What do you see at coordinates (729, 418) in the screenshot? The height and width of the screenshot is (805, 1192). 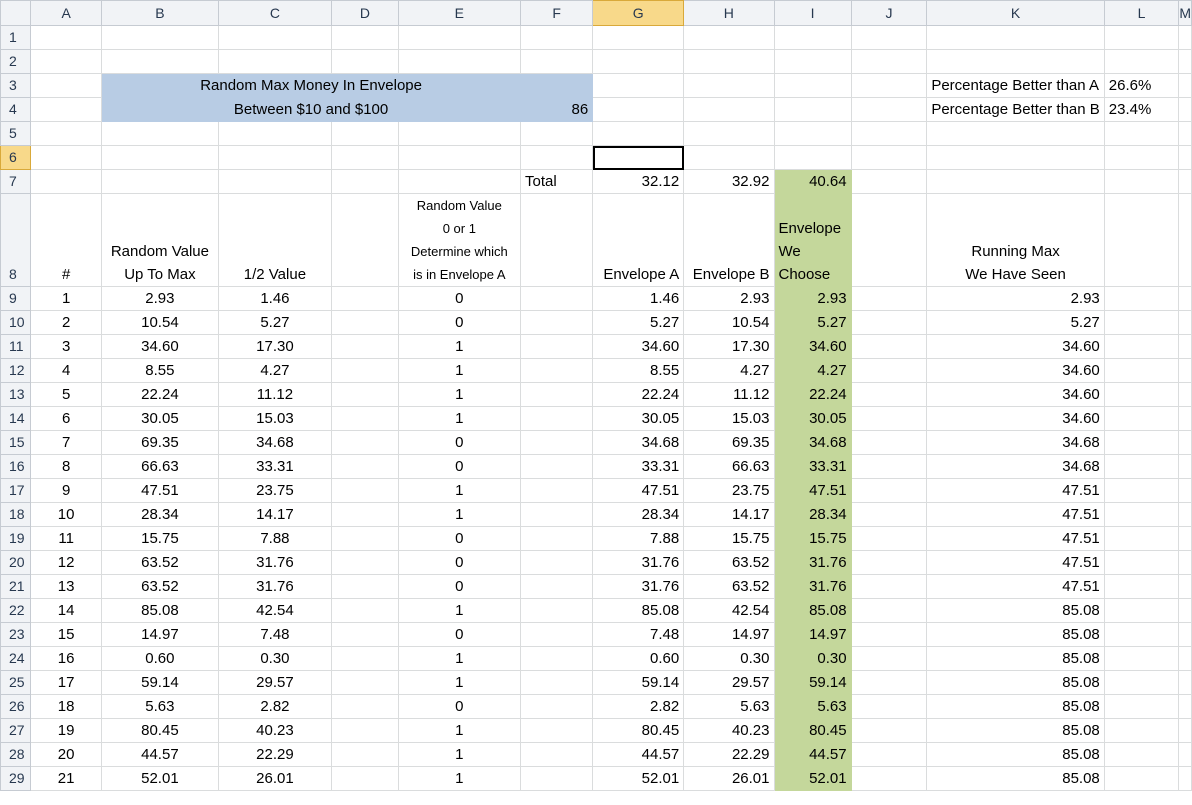 I see `cell-envelope-b: 15.03` at bounding box center [729, 418].